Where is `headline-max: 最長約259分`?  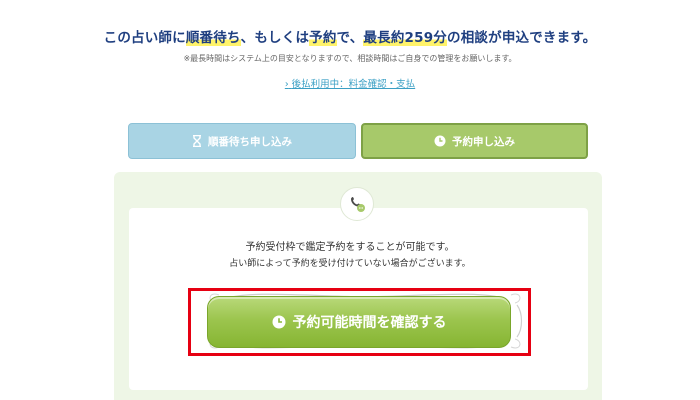 headline-max: 最長約259分 is located at coordinates (405, 38).